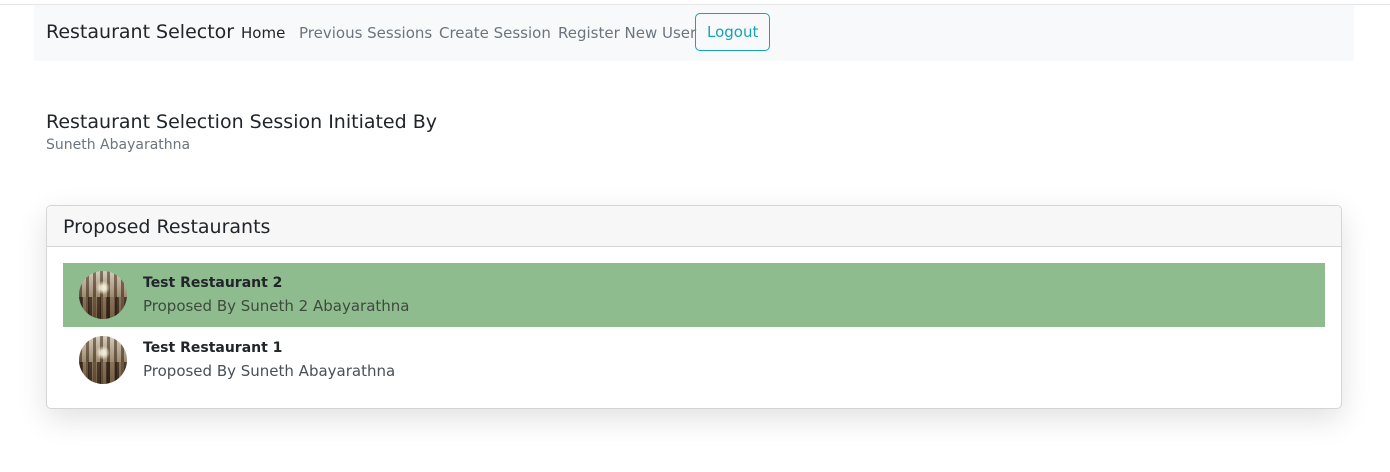  What do you see at coordinates (118, 145) in the screenshot?
I see `session-initiator-name: Suneth Abayarathna` at bounding box center [118, 145].